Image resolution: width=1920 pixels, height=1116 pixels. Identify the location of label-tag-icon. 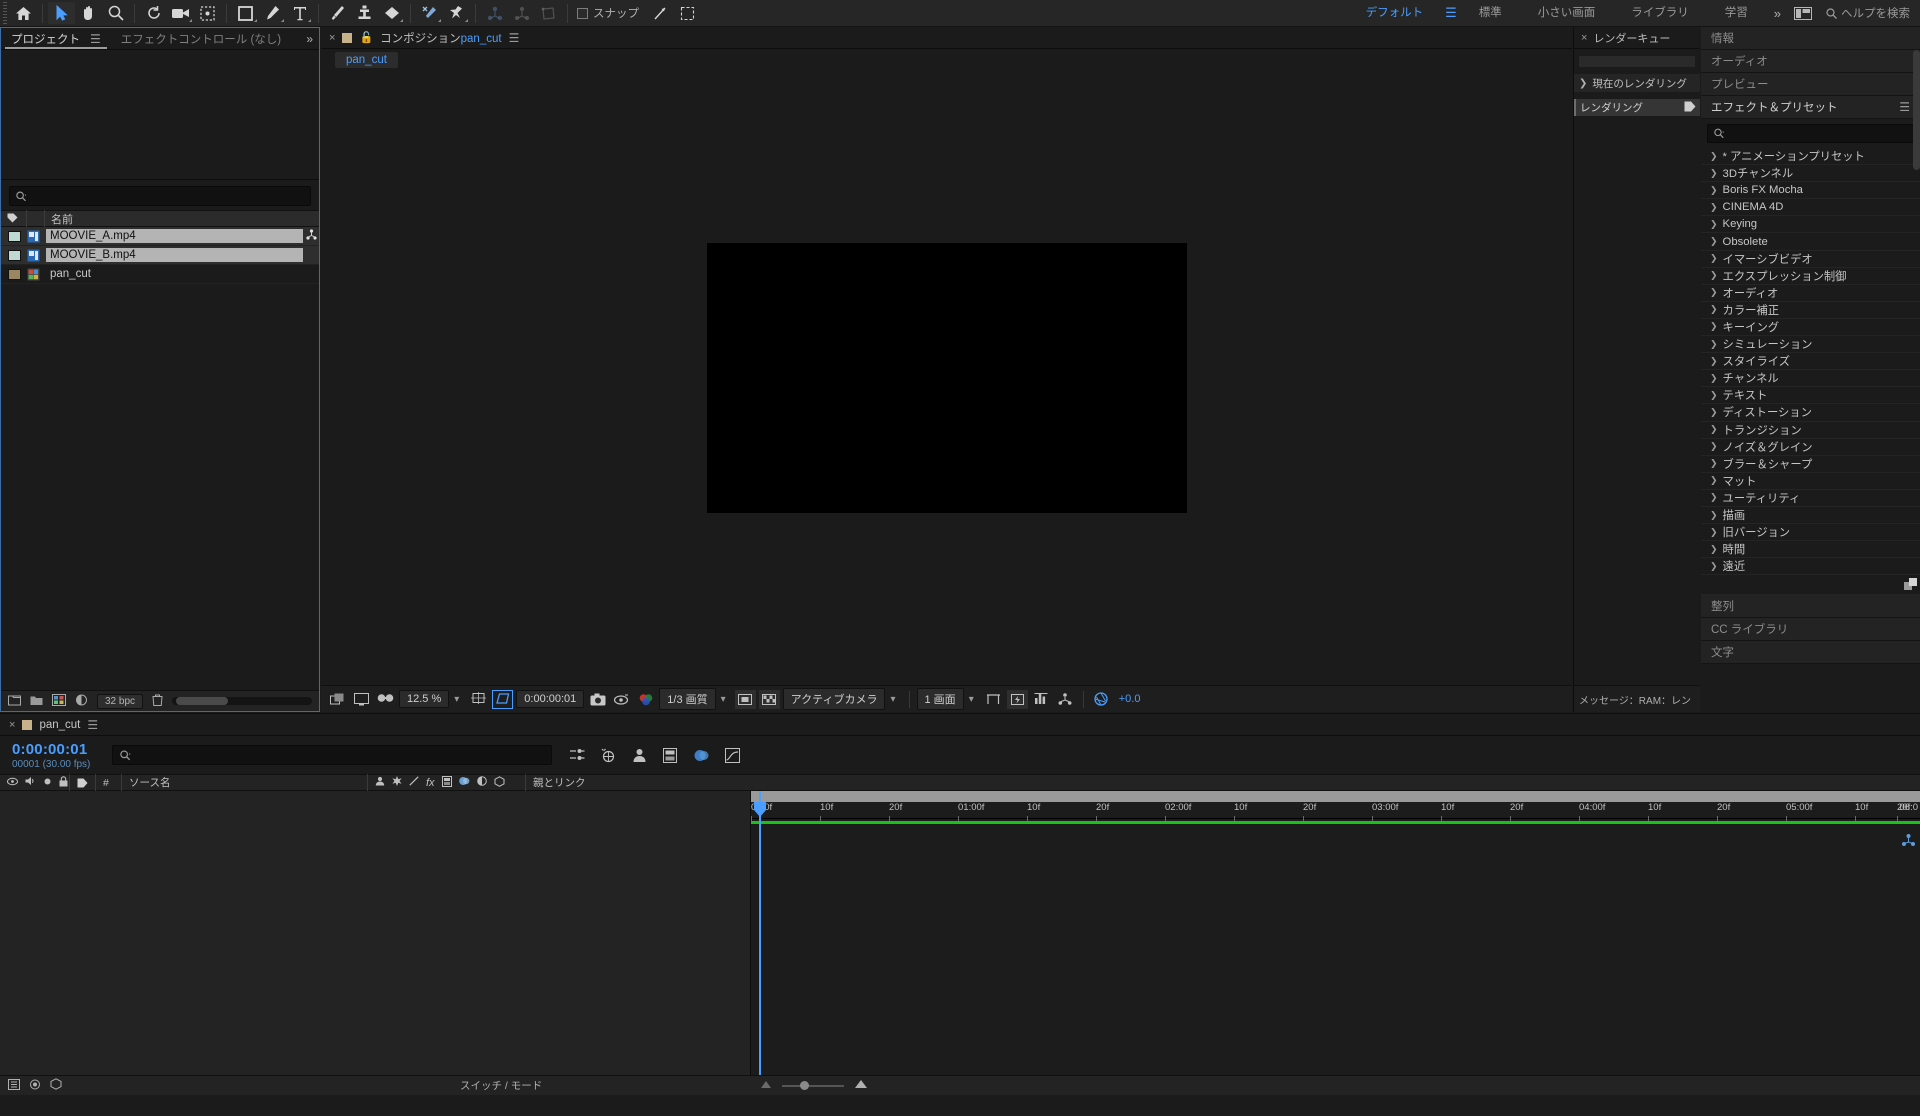
(1690, 108).